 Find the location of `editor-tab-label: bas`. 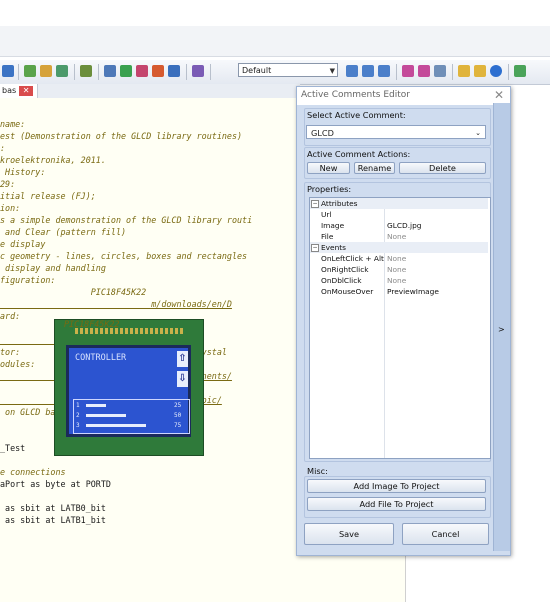

editor-tab-label: bas is located at coordinates (9, 90).